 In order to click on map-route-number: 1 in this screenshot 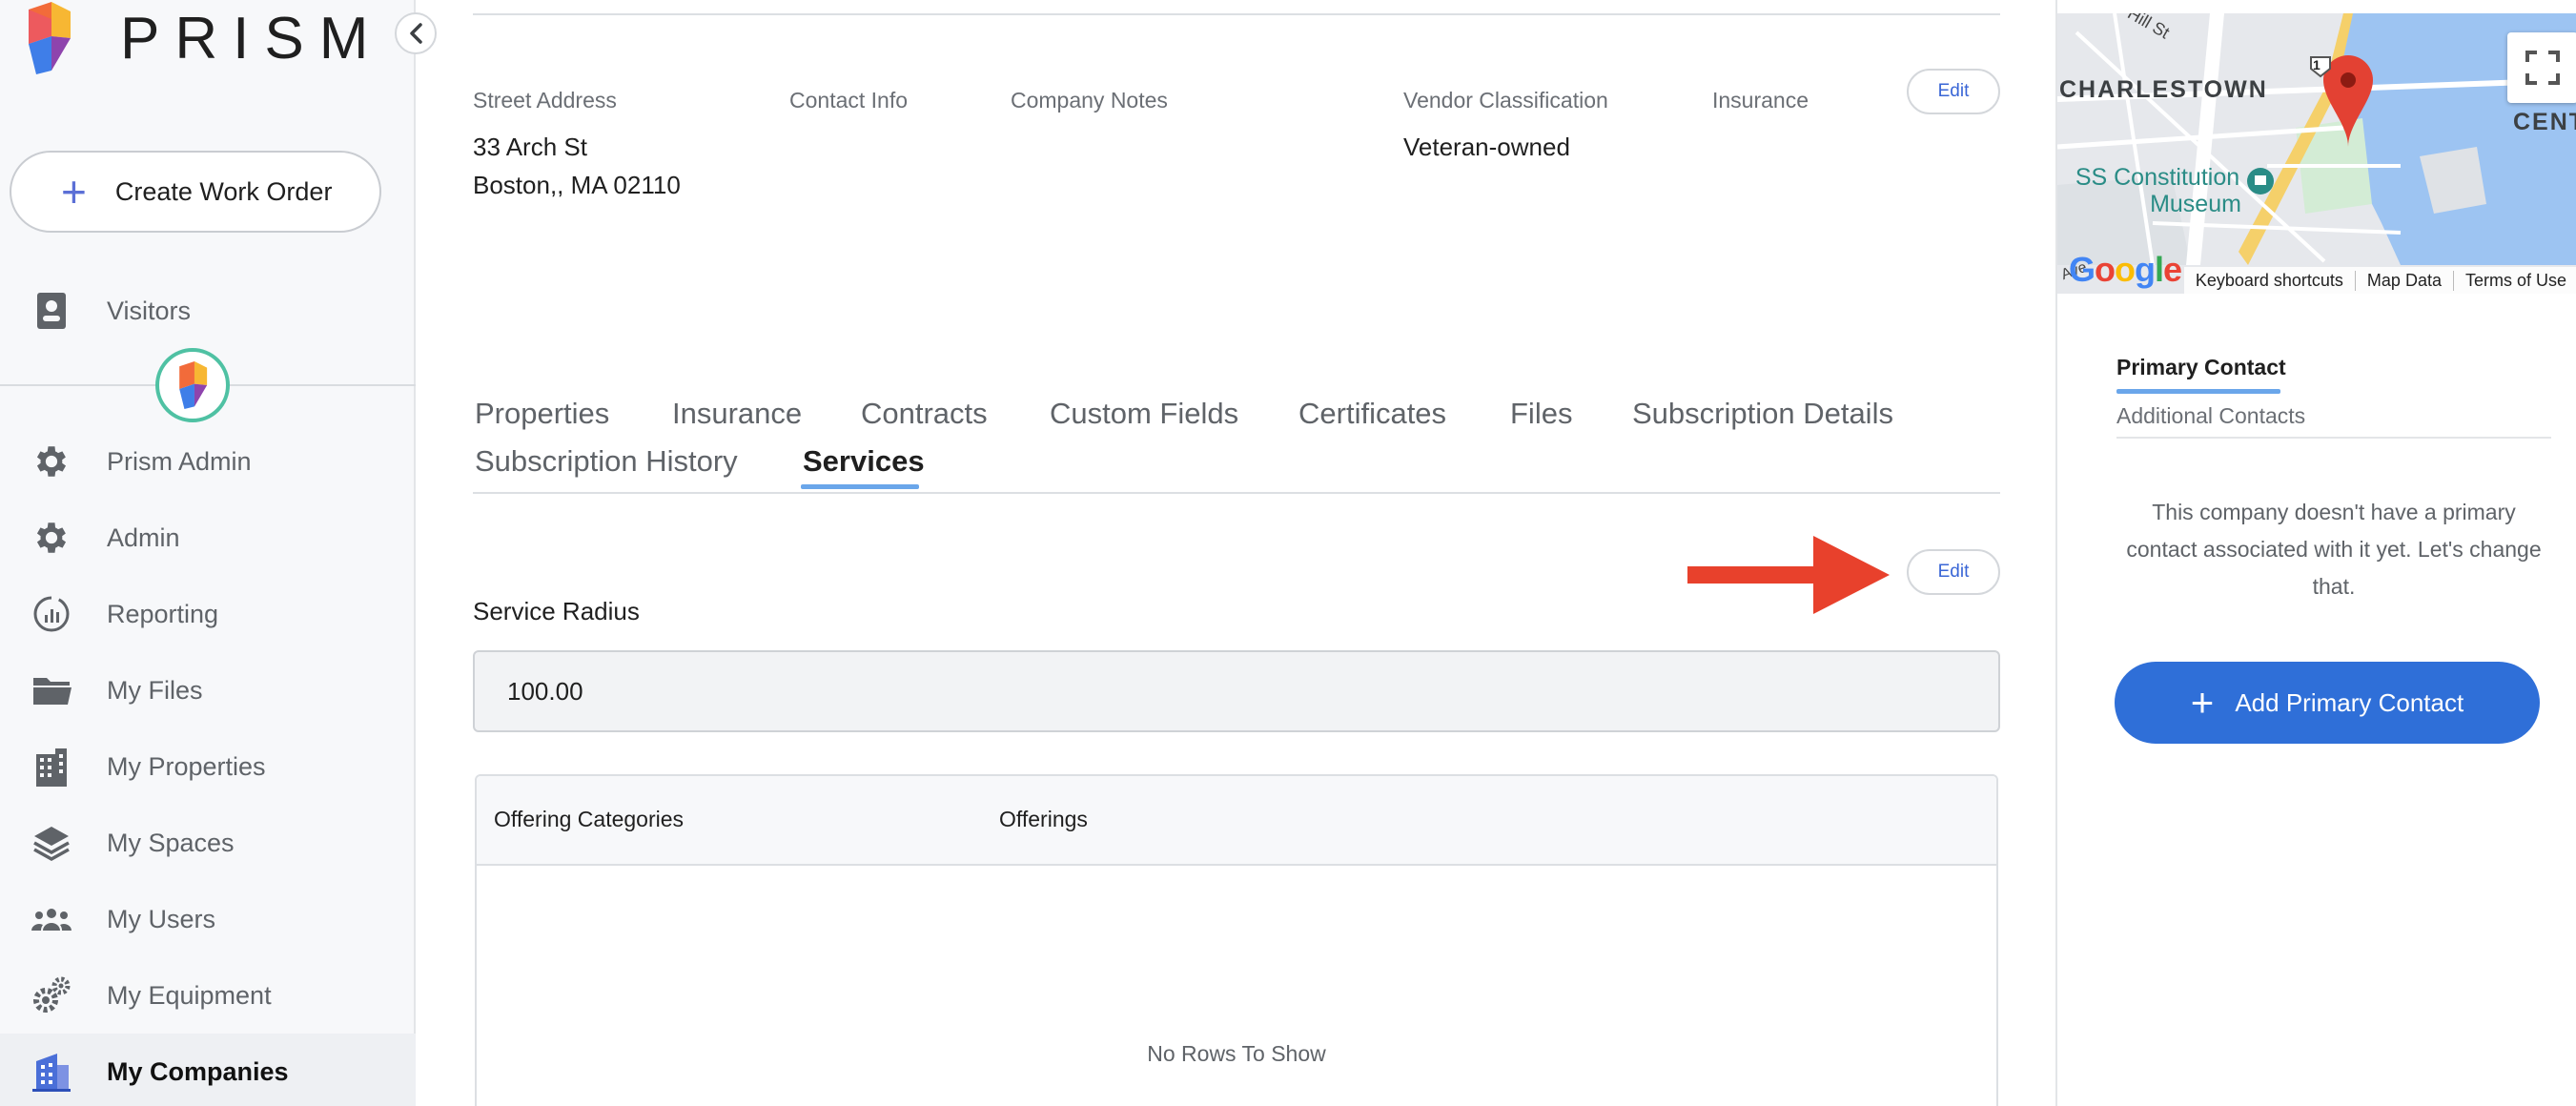, I will do `click(2316, 64)`.